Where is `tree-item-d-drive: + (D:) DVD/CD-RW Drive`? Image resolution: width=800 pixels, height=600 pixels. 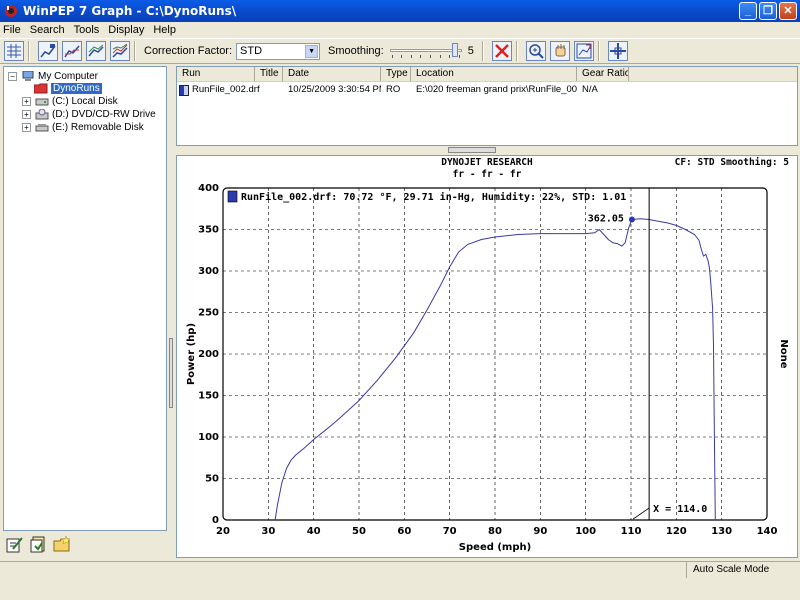
tree-item-d-drive: + (D:) DVD/CD-RW Drive is located at coordinates (89, 114).